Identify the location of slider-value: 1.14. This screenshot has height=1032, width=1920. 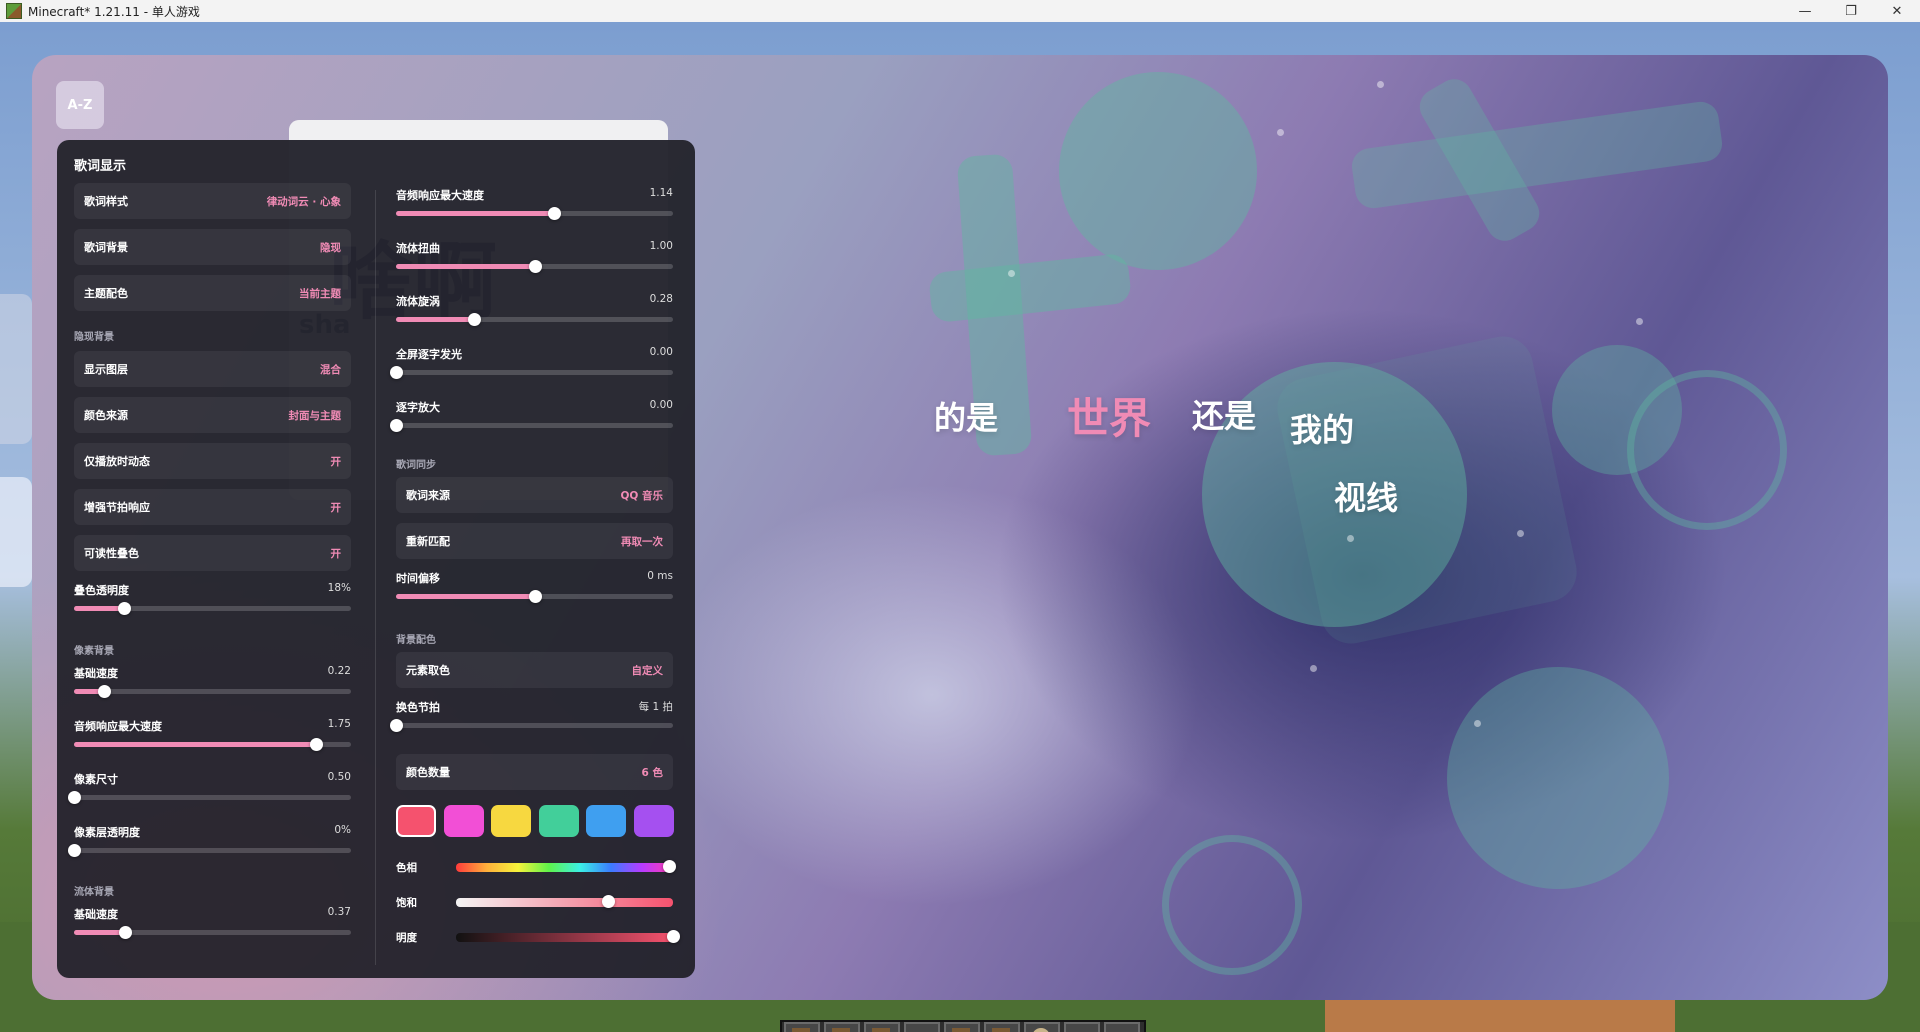
(661, 193).